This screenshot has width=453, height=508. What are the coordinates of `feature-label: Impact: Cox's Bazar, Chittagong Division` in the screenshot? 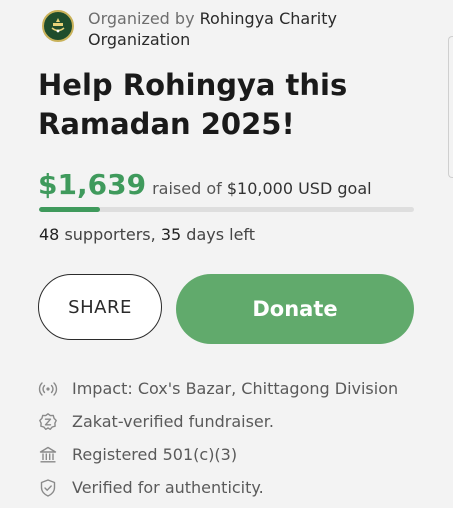 It's located at (235, 388).